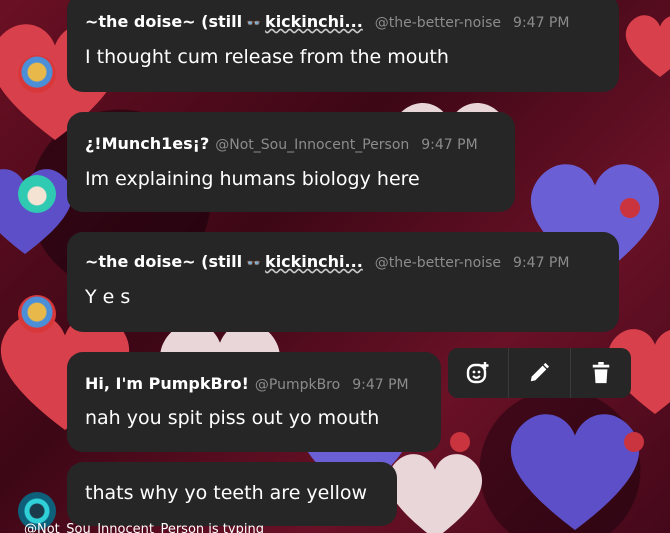  Describe the element at coordinates (312, 145) in the screenshot. I see `author-handle: @Not_Sou_Innocent_Person` at that location.